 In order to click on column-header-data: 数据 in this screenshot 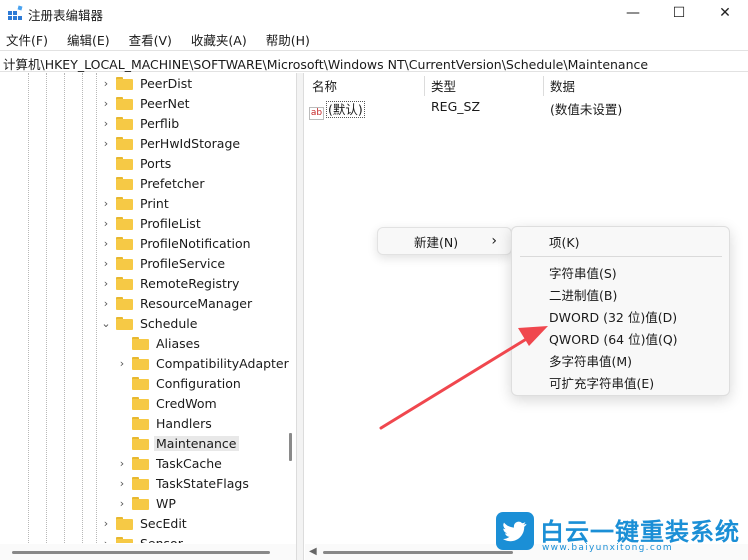, I will do `click(562, 86)`.